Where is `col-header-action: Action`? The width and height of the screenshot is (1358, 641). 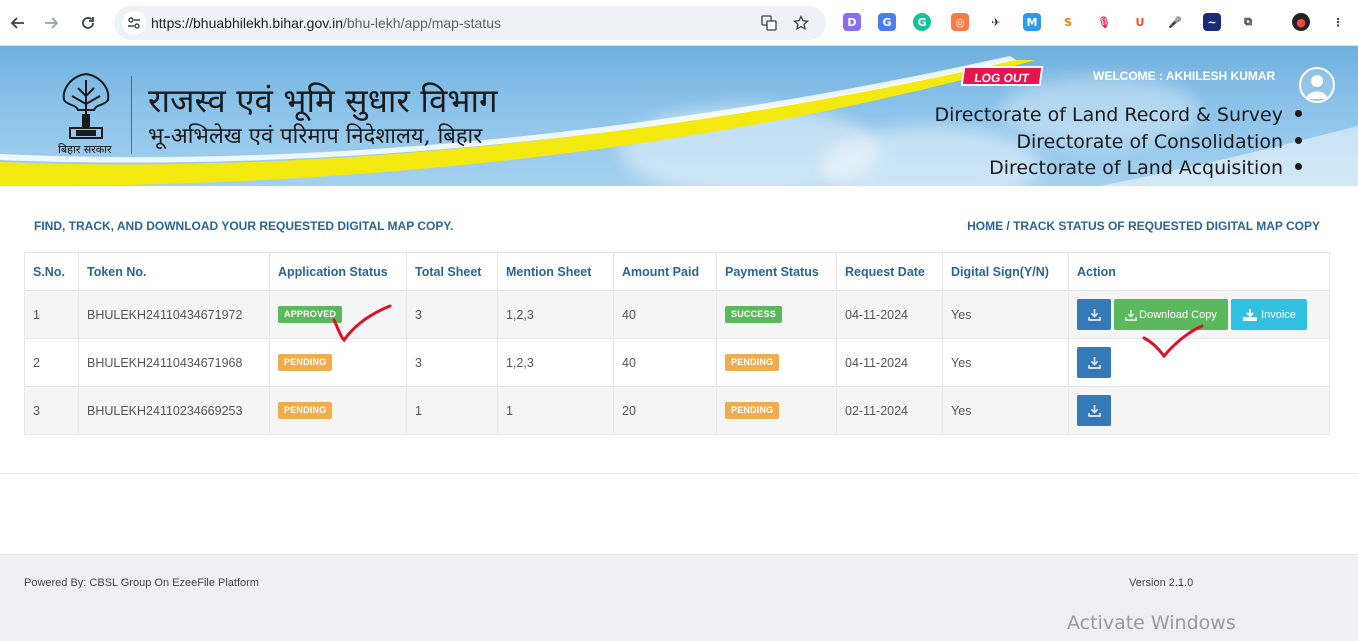 col-header-action: Action is located at coordinates (1199, 271).